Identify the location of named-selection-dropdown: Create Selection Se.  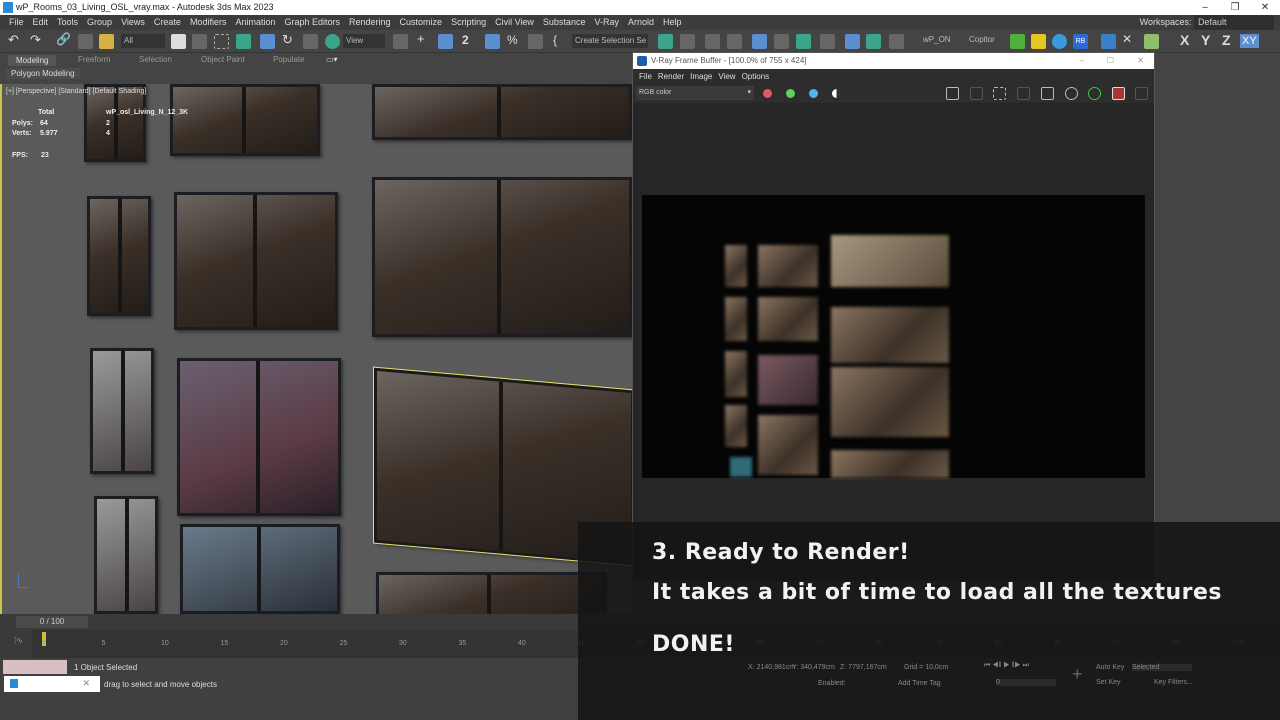
(610, 41).